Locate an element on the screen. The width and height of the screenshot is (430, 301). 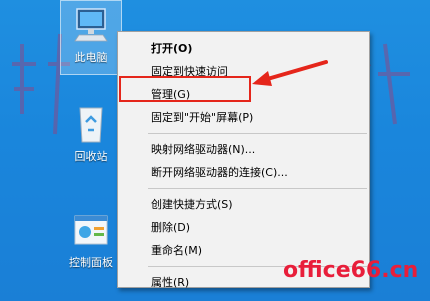
desktop-icon-control-panel: 控制面板 is located at coordinates (91, 239).